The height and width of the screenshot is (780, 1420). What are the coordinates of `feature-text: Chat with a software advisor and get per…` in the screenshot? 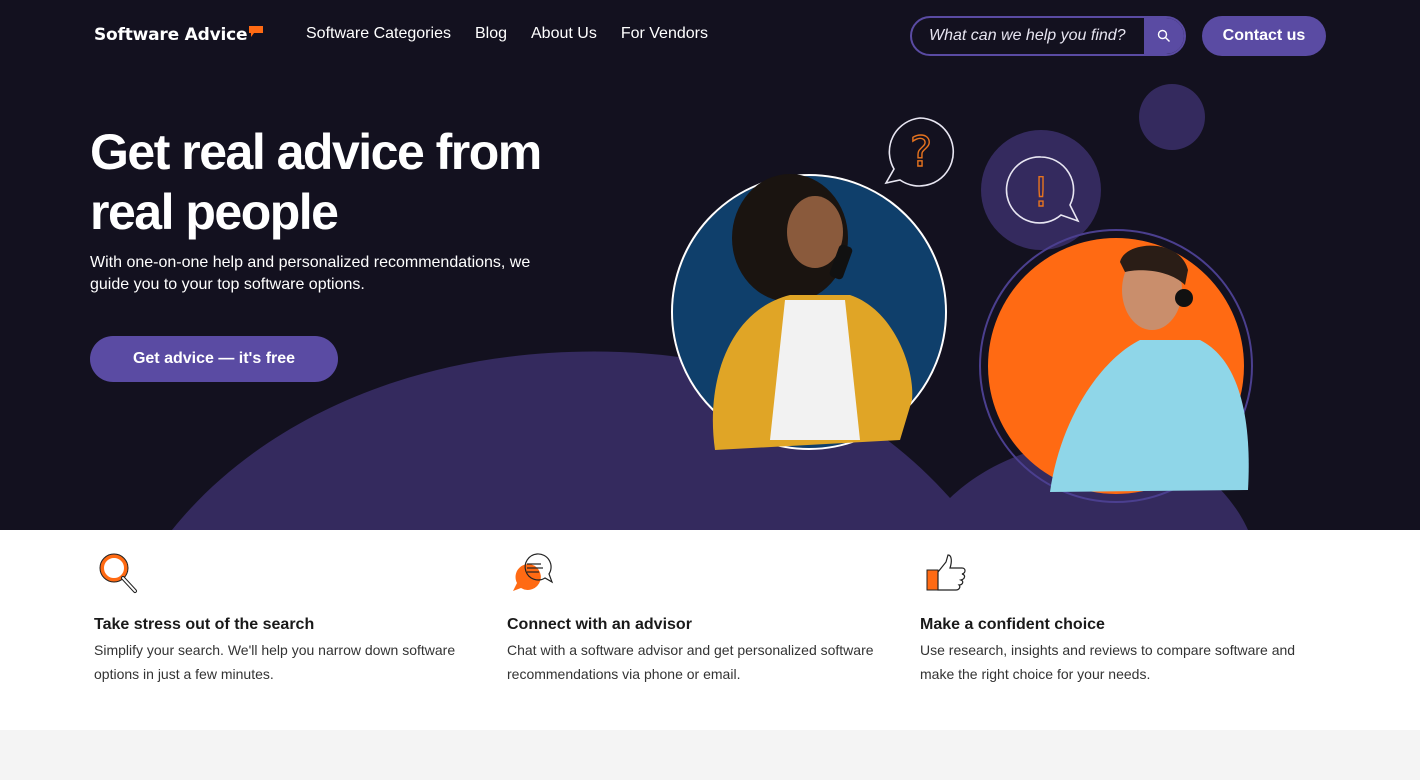 It's located at (690, 662).